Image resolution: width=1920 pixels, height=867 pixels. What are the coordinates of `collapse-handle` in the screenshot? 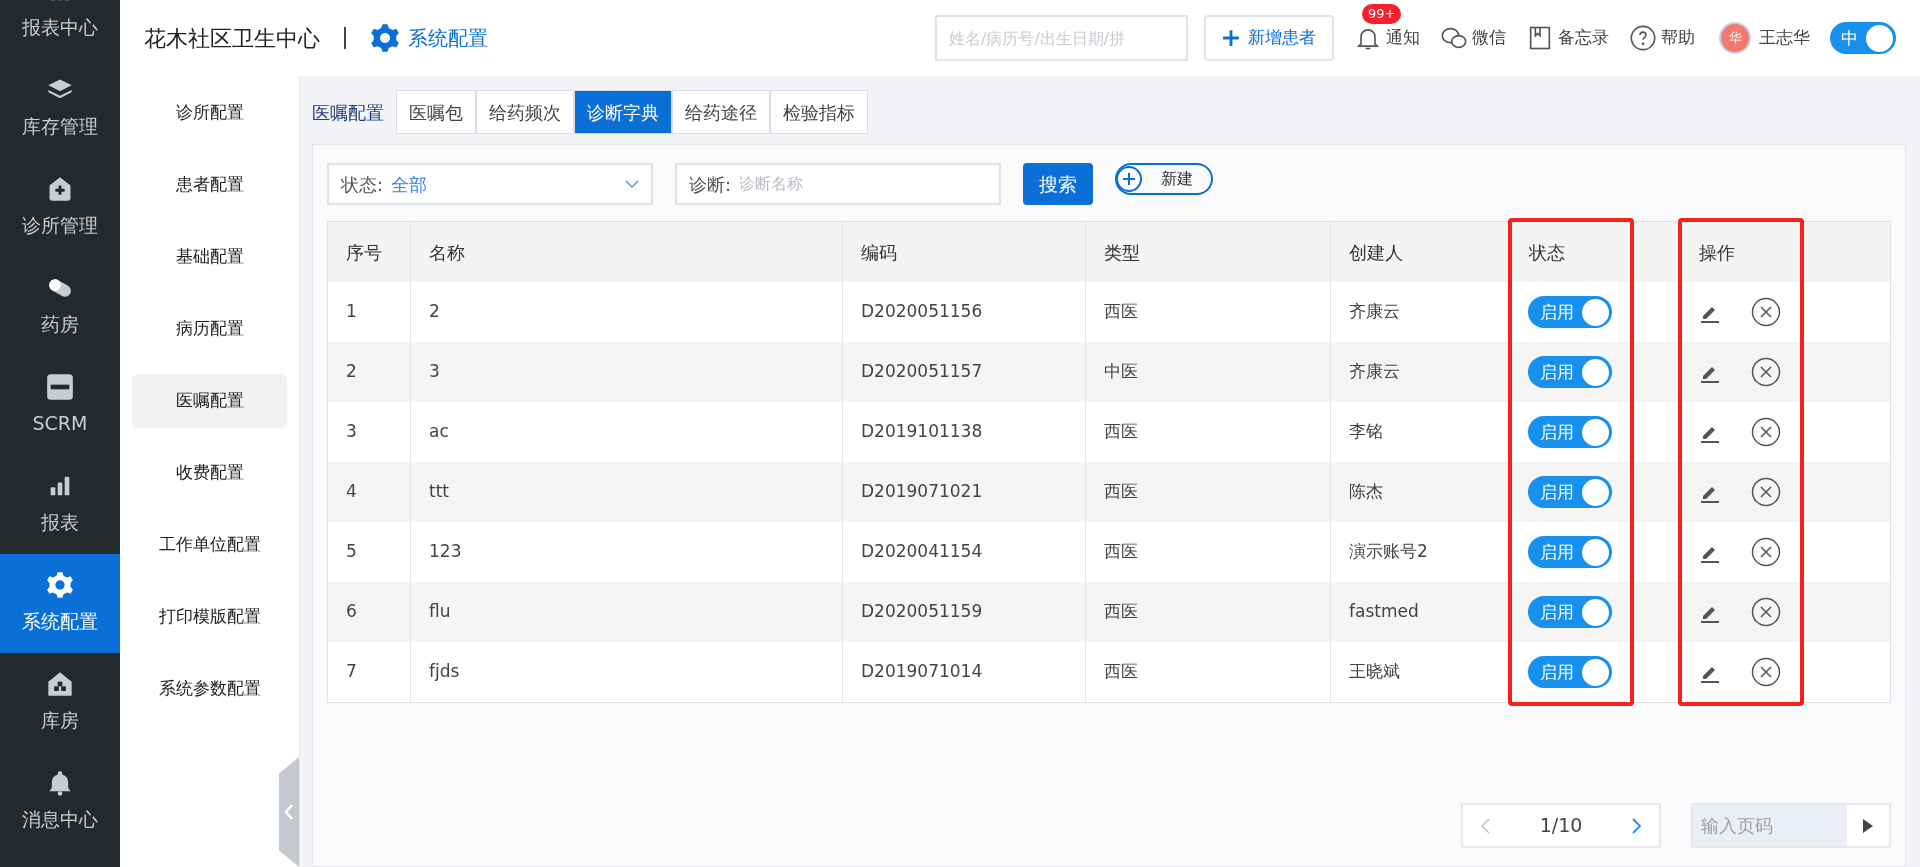 It's located at (289, 812).